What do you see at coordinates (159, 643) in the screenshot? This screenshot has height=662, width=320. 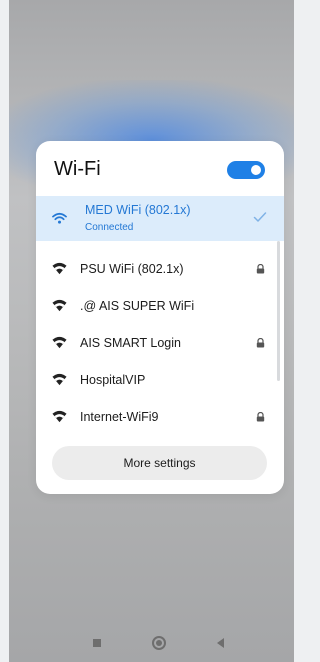 I see `home-icon` at bounding box center [159, 643].